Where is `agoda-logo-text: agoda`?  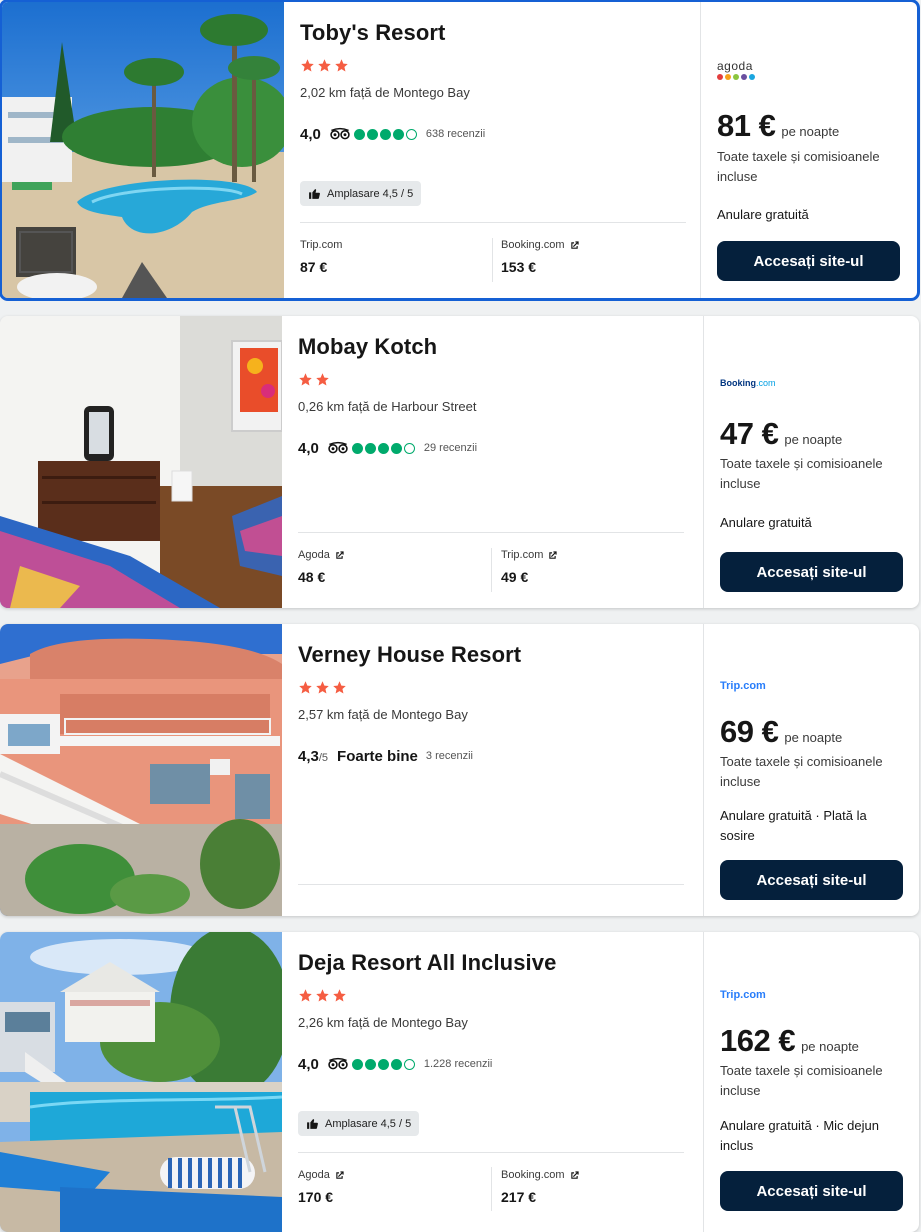
agoda-logo-text: agoda is located at coordinates (735, 66).